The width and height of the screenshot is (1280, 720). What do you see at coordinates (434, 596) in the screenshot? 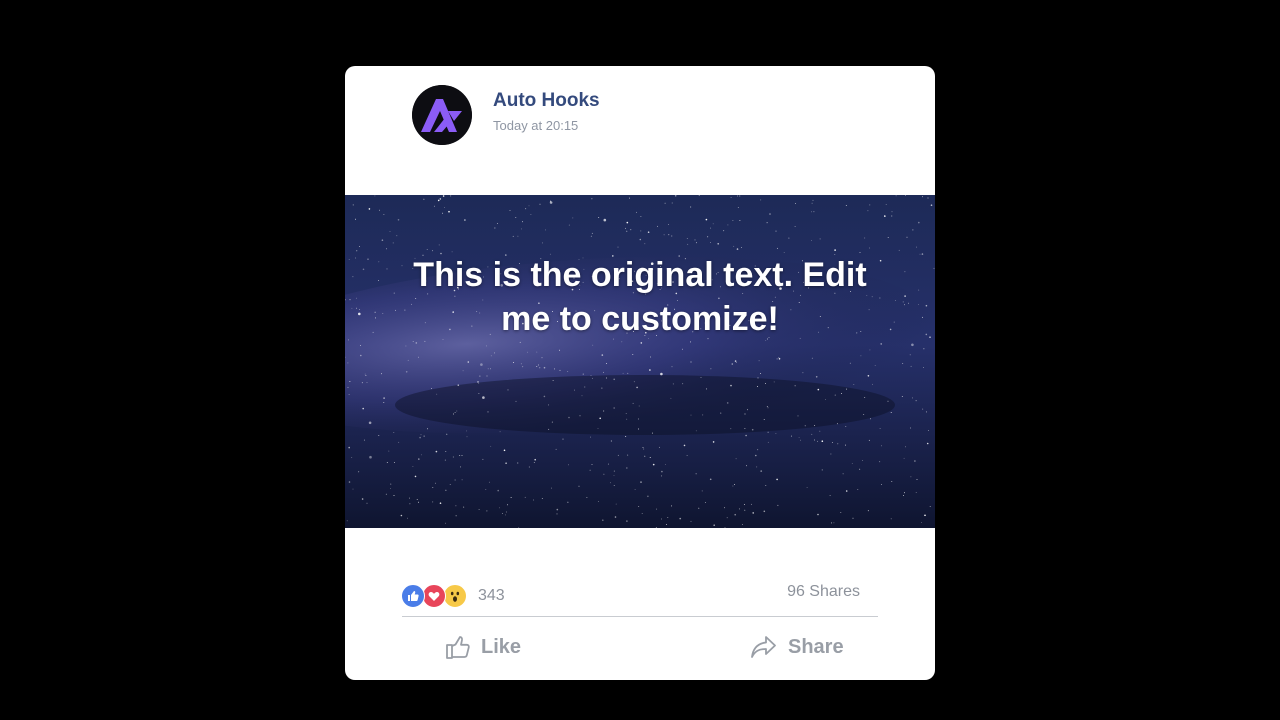
I see `heart-icon` at bounding box center [434, 596].